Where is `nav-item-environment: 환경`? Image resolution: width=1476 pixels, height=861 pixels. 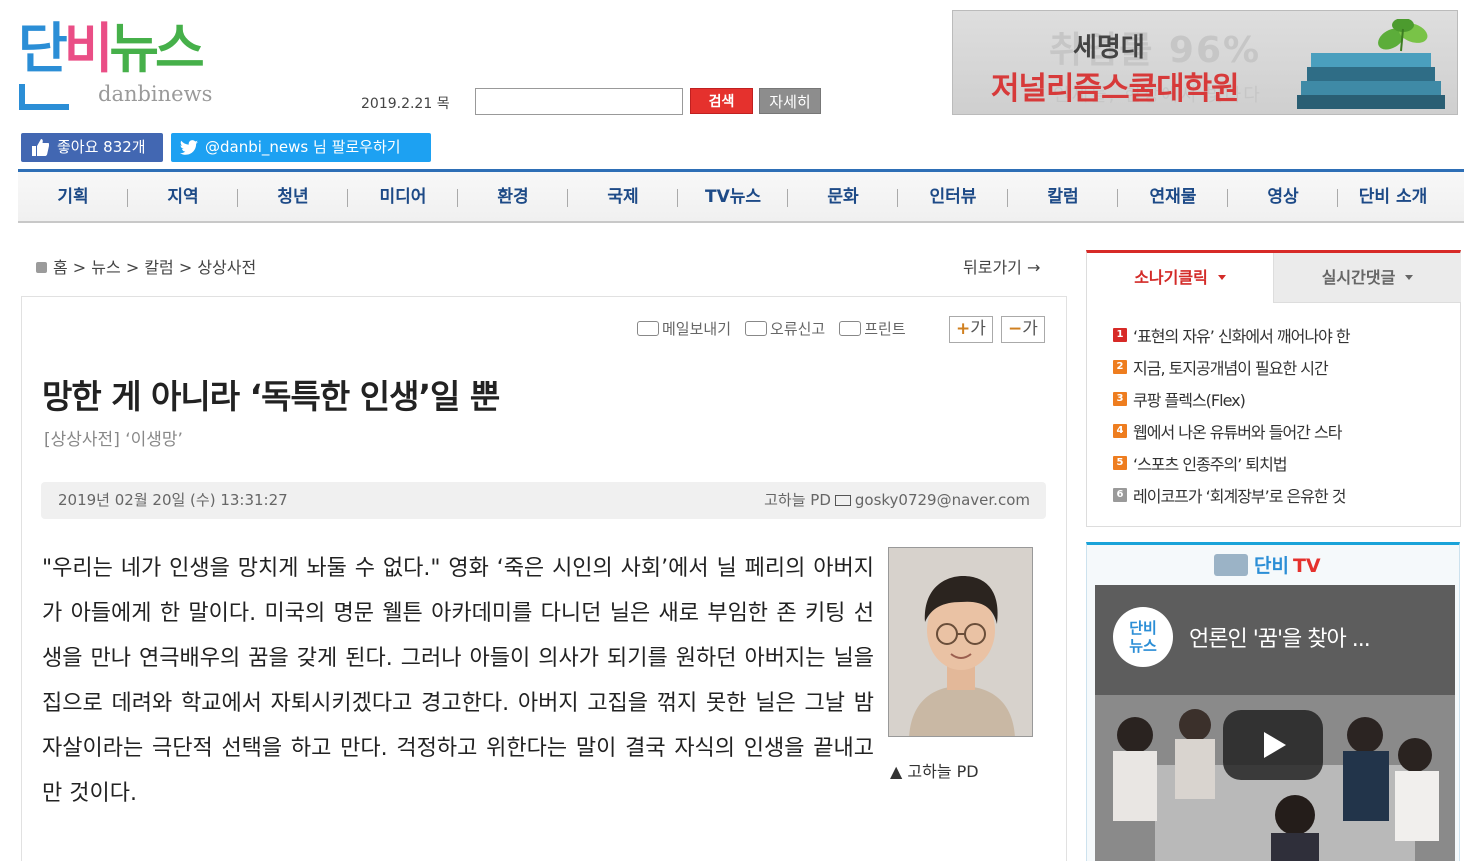
nav-item-environment: 환경 is located at coordinates (513, 196).